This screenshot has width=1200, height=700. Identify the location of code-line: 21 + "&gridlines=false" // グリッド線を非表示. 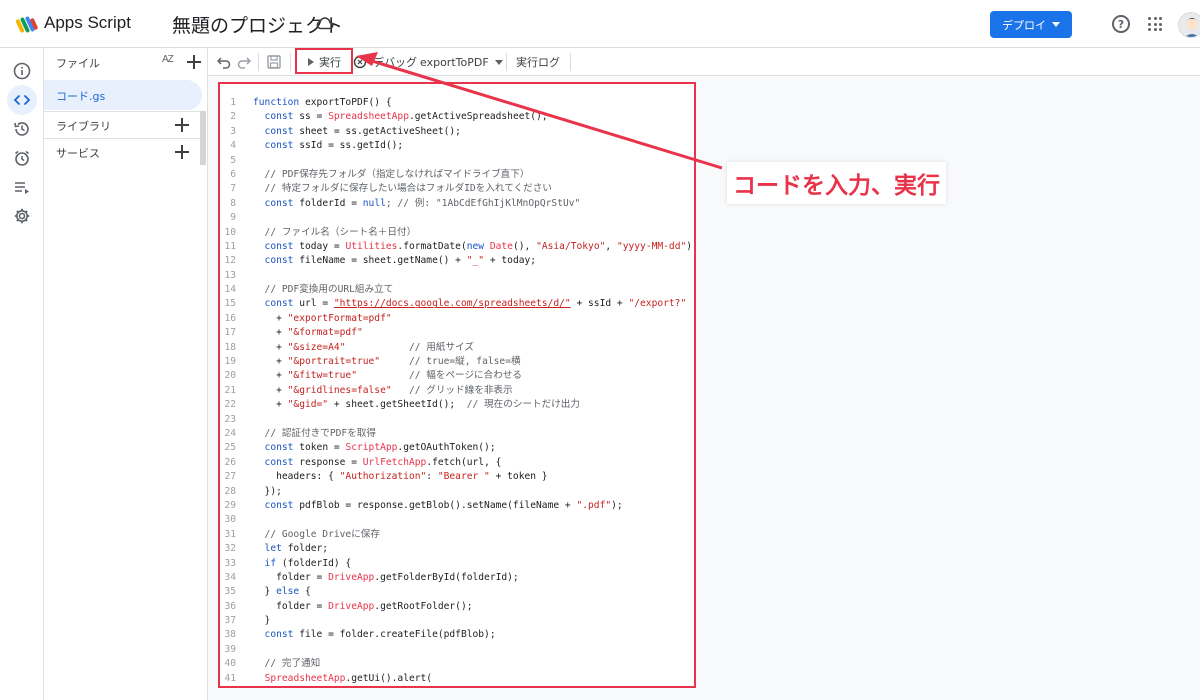
(457, 391).